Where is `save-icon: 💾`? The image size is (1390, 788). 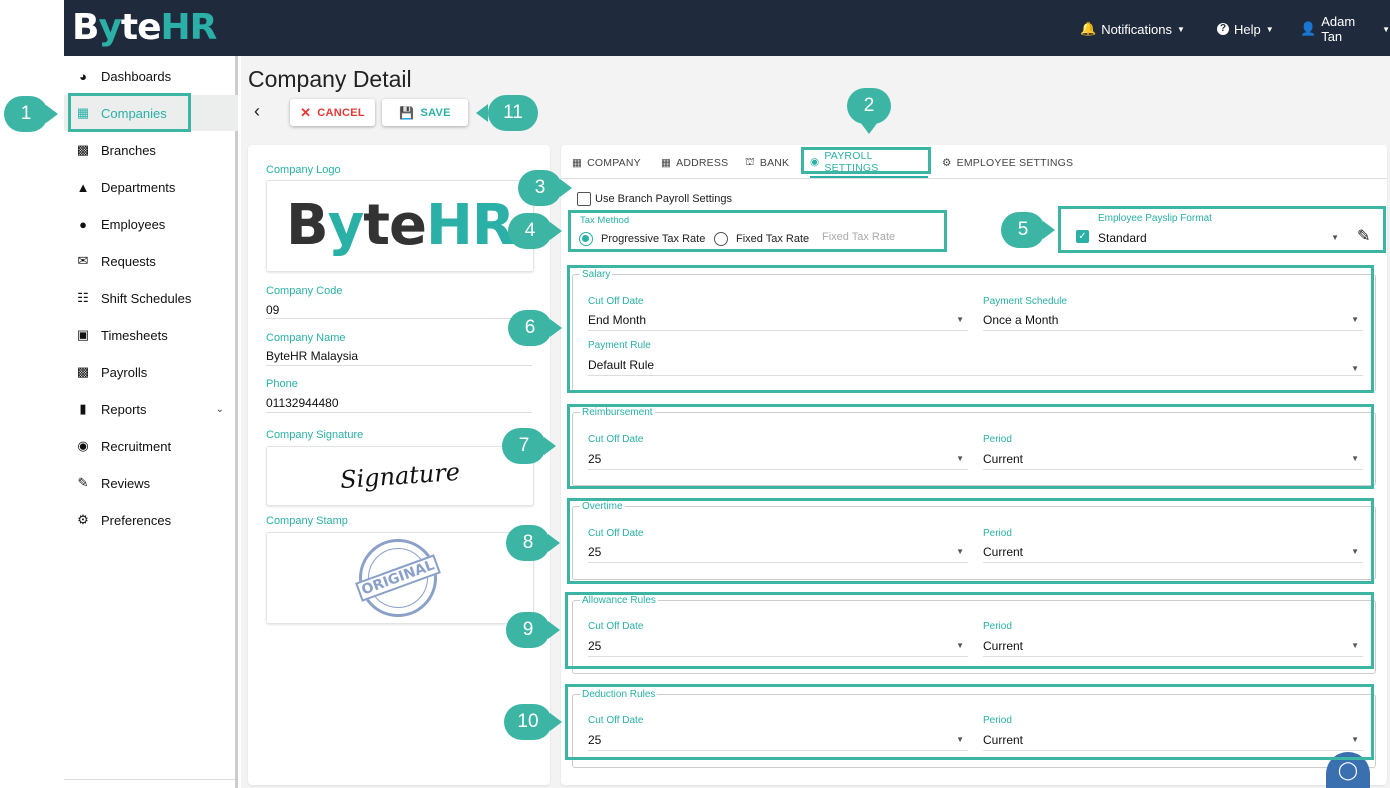
save-icon: 💾 is located at coordinates (407, 112).